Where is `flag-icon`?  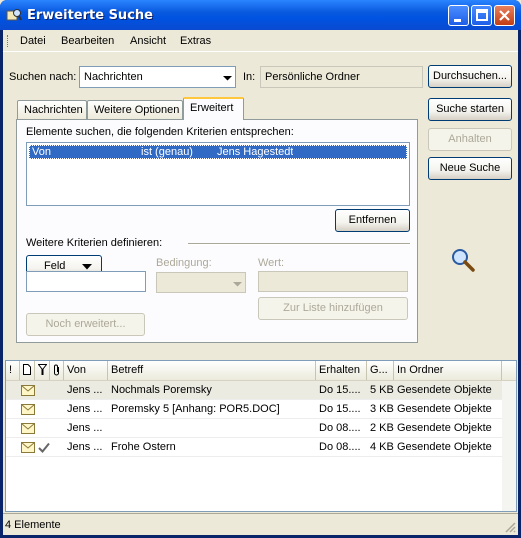
flag-icon is located at coordinates (42, 369).